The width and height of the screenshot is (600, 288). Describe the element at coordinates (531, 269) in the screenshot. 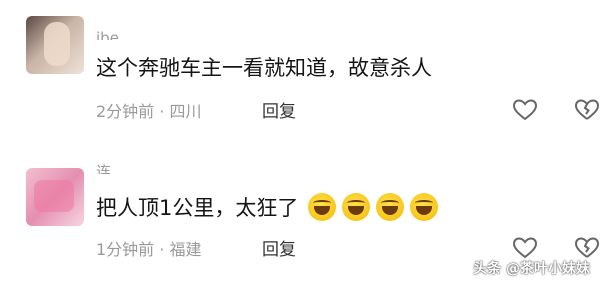

I see `watermark: 头条 @茶叶小妹妹` at that location.